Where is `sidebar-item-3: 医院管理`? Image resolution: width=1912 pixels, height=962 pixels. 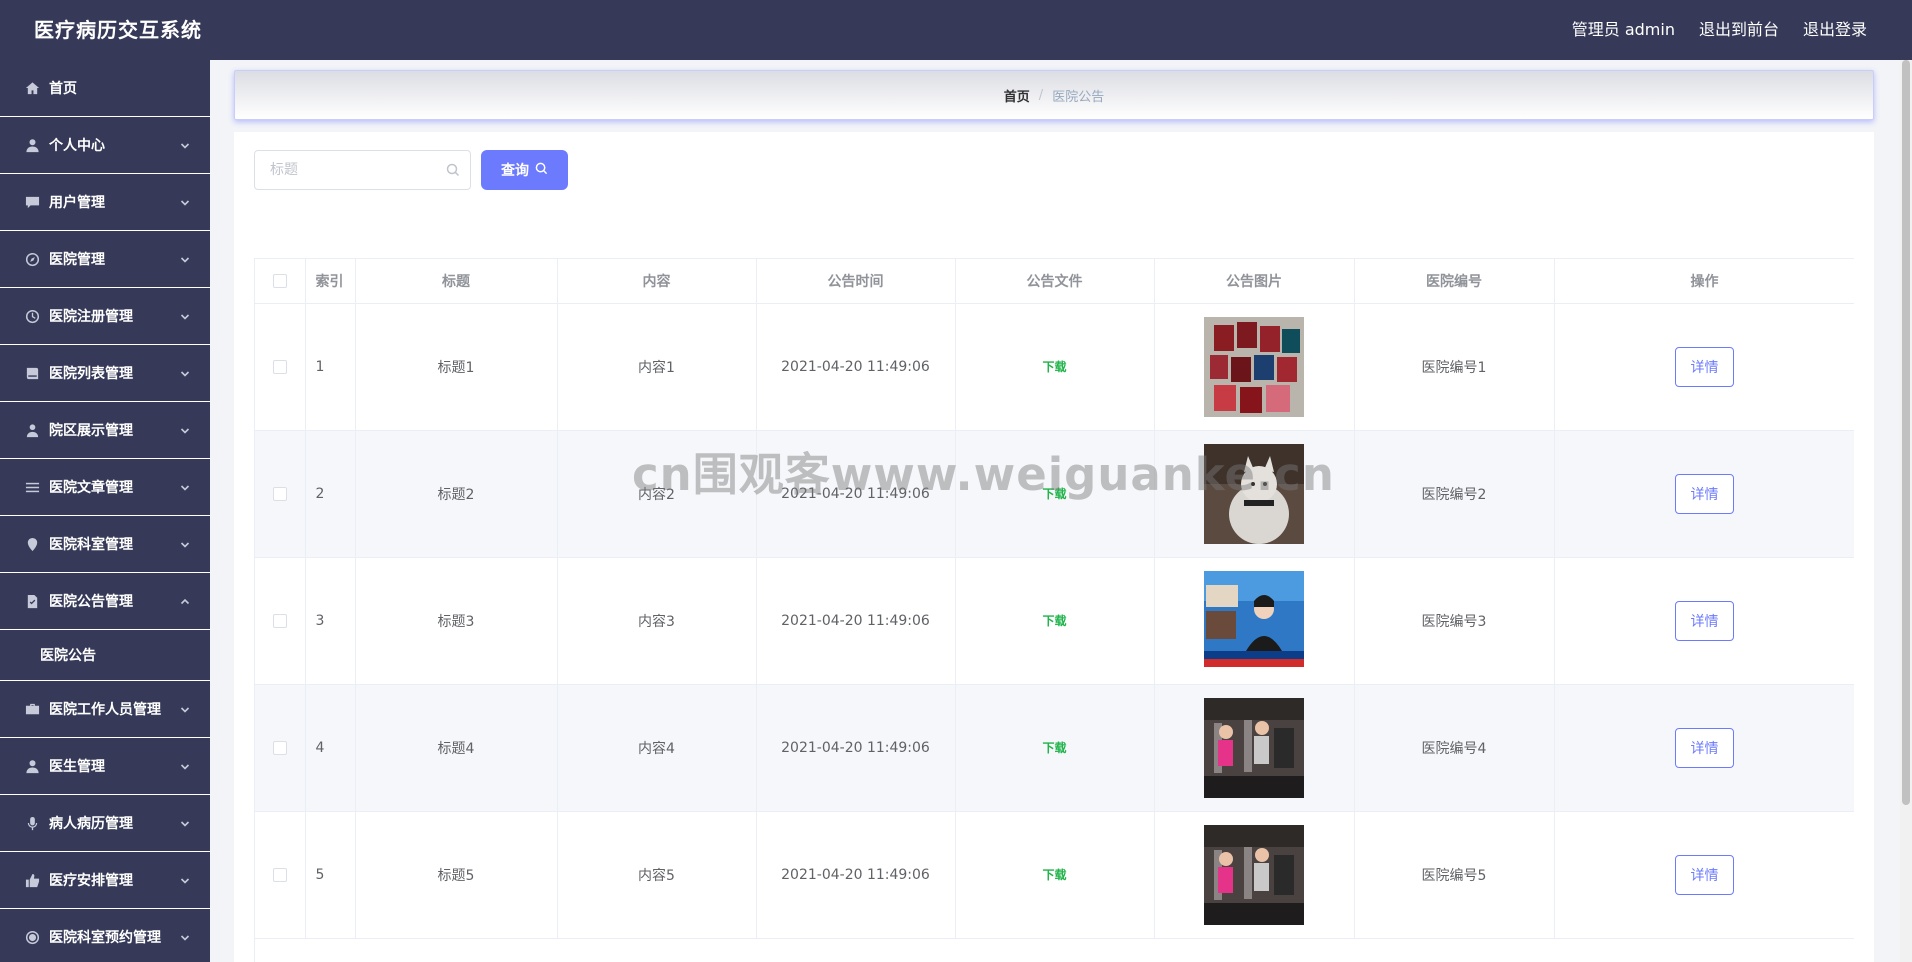
sidebar-item-3: 医院管理 is located at coordinates (105, 259).